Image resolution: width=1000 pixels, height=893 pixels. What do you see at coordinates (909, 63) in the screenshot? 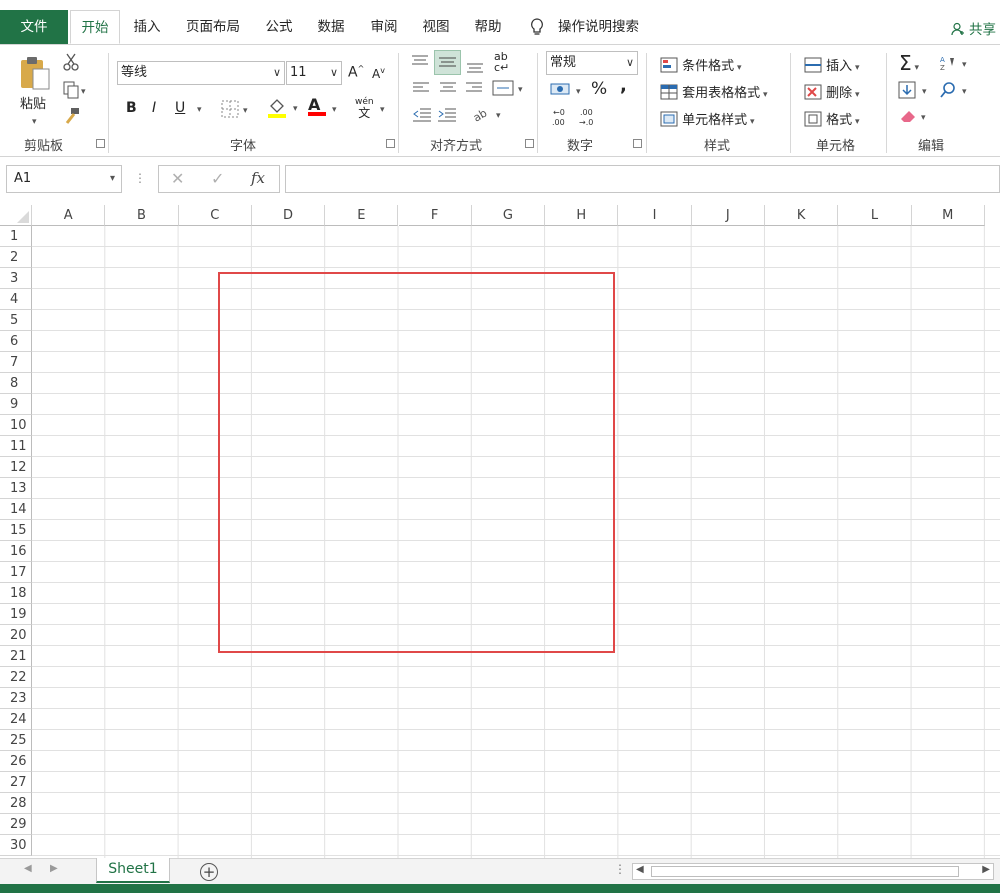
I see `autosum-button: Σ ▾` at bounding box center [909, 63].